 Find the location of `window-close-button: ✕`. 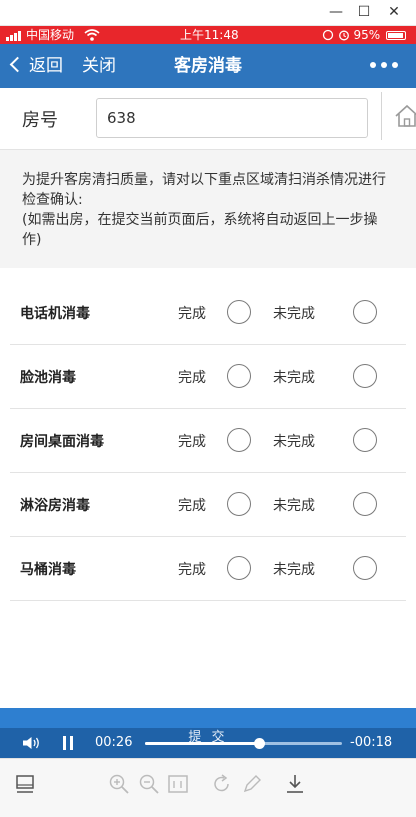

window-close-button: ✕ is located at coordinates (394, 12).